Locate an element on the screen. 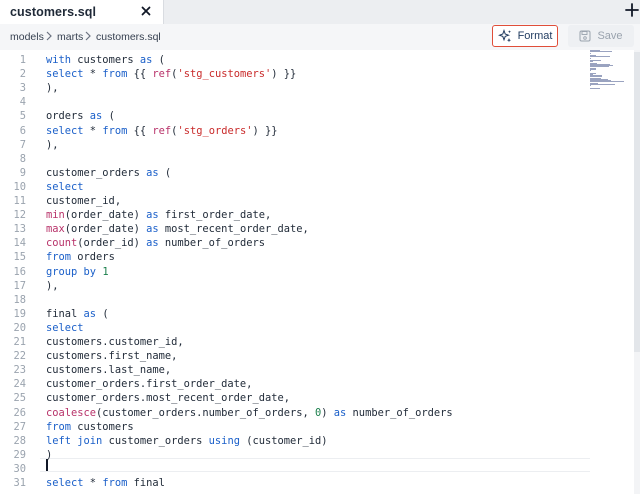 This screenshot has width=640, height=494. code-line: group by 1 is located at coordinates (77, 272).